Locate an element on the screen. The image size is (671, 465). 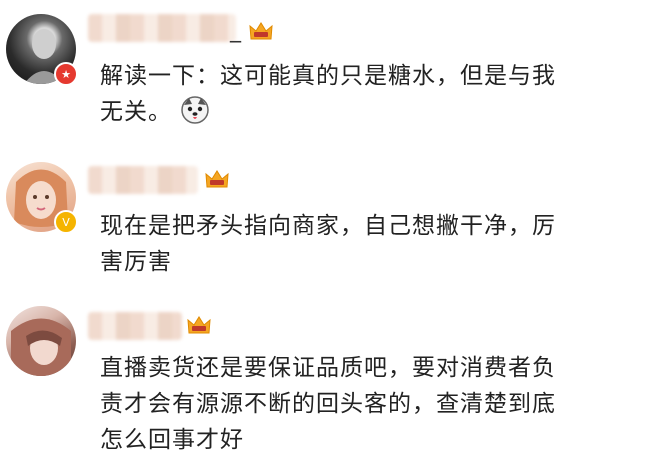
comment-line: 害厉害 is located at coordinates (136, 262).